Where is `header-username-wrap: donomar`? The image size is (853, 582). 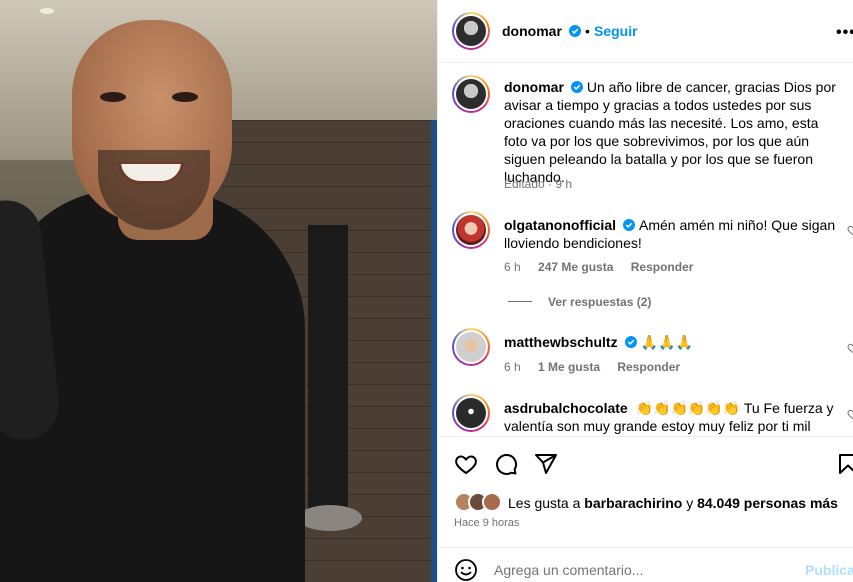
header-username-wrap: donomar is located at coordinates (542, 32).